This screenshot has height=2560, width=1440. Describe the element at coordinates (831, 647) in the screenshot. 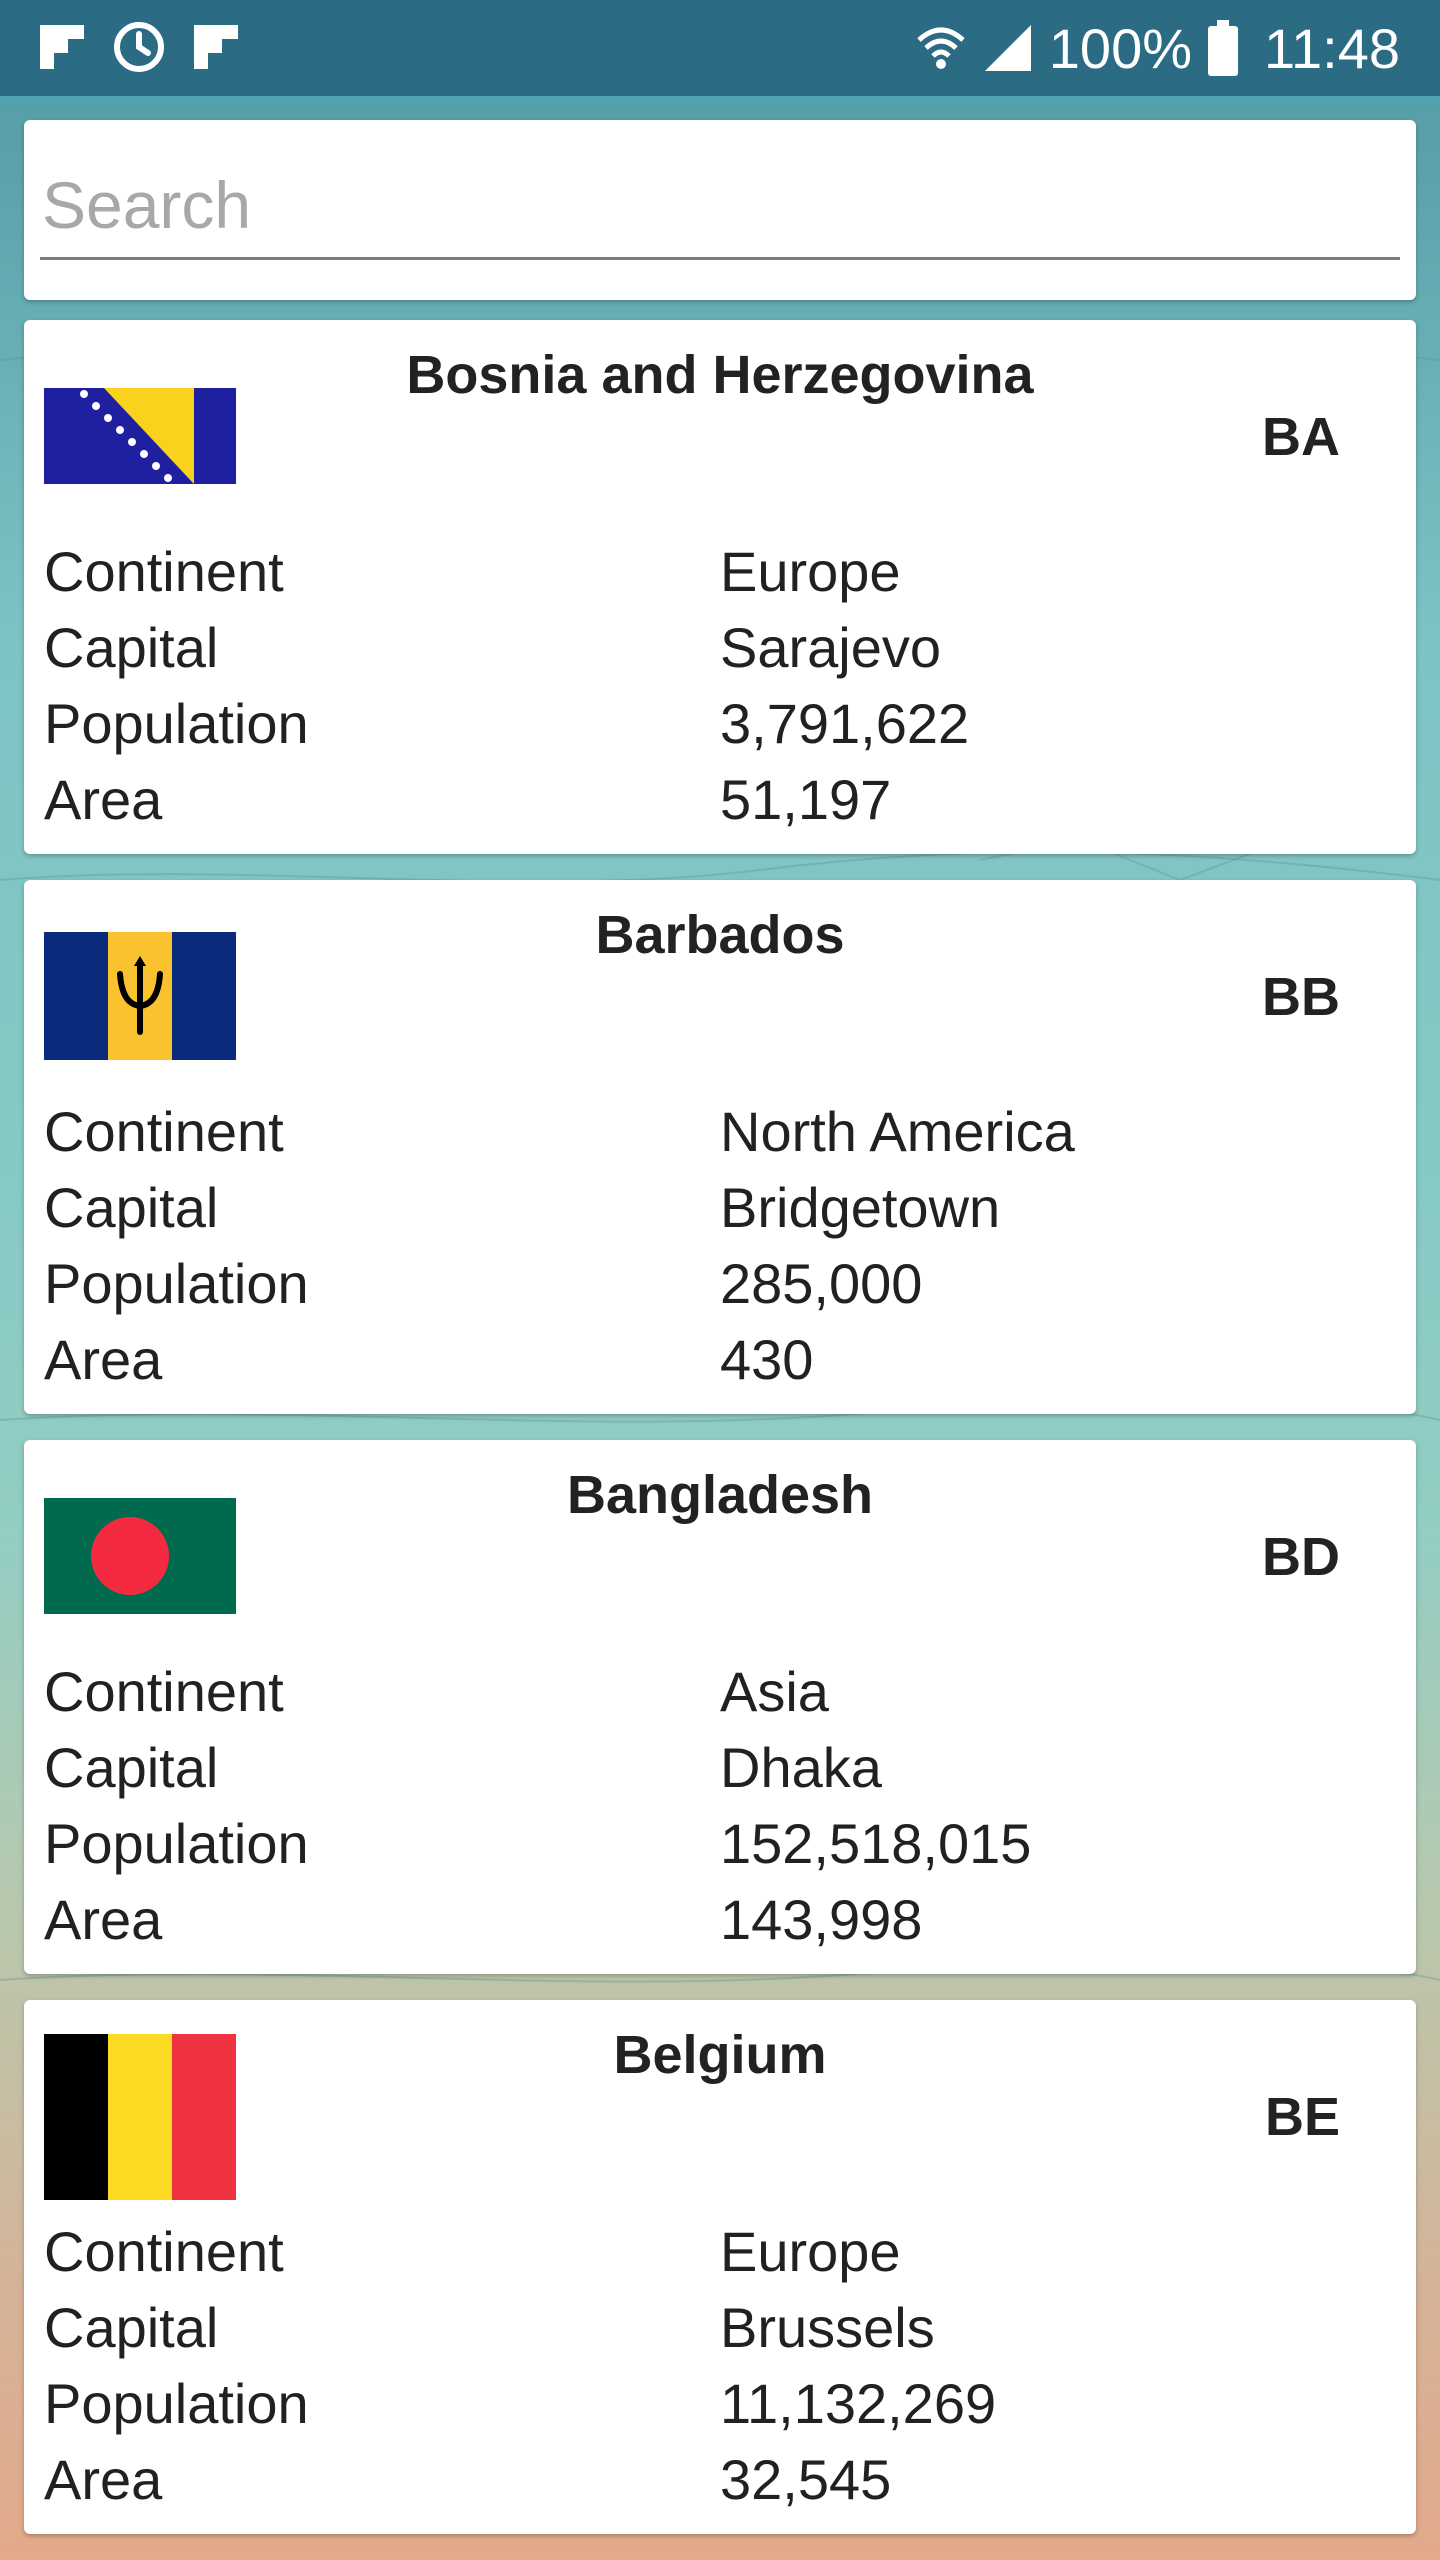

I see `capital-value: Sarajevo` at that location.